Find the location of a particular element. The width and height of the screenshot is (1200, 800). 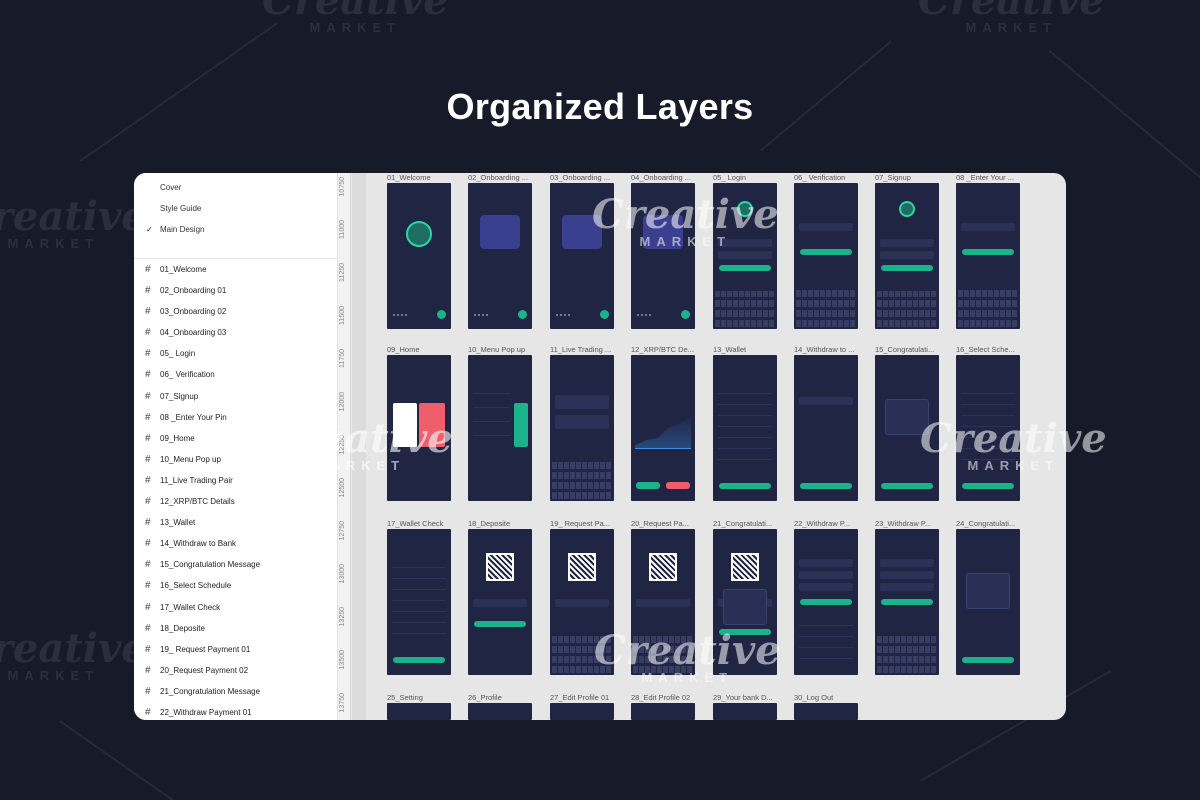

layer-row: #13_Wallet is located at coordinates (235, 522).